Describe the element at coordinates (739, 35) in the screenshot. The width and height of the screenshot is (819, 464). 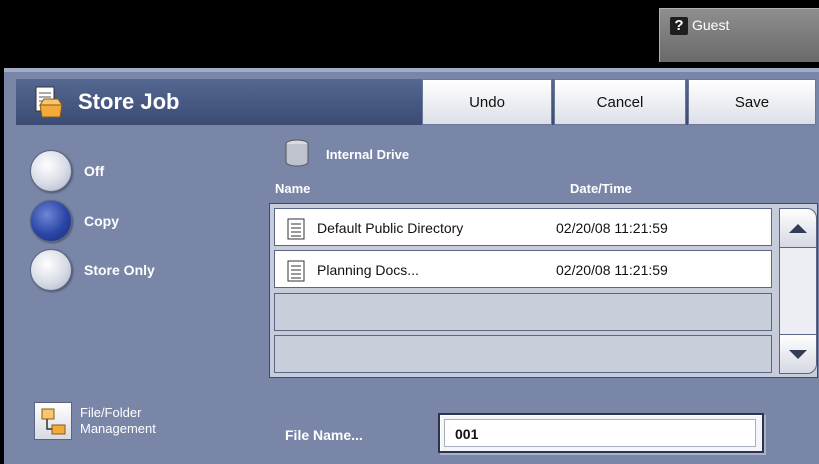
I see `guest-button: ? Guest` at that location.